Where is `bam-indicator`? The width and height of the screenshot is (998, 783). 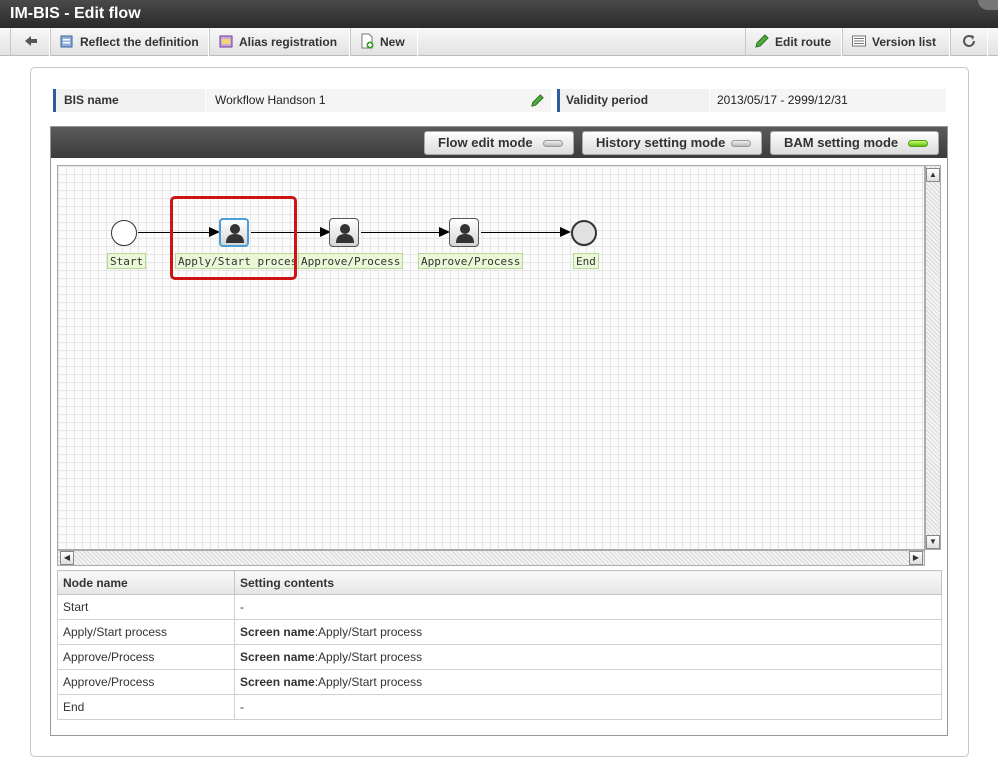 bam-indicator is located at coordinates (918, 143).